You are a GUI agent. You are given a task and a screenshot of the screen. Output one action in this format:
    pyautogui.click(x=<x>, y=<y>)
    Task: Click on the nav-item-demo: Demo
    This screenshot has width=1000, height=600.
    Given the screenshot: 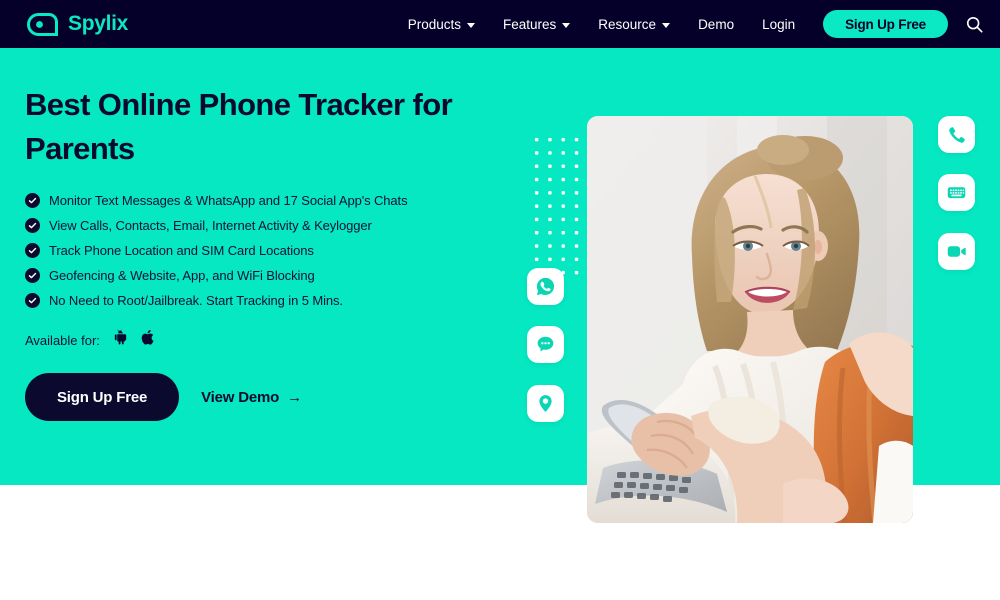 What is the action you would take?
    pyautogui.click(x=716, y=24)
    